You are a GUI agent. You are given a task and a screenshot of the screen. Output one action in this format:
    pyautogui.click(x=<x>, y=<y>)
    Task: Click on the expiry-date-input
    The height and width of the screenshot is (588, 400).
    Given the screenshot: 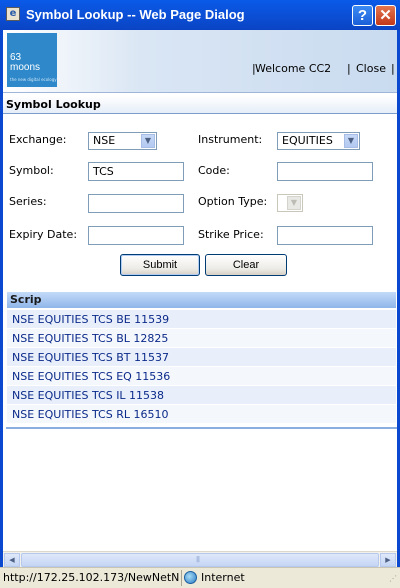 What is the action you would take?
    pyautogui.click(x=136, y=235)
    